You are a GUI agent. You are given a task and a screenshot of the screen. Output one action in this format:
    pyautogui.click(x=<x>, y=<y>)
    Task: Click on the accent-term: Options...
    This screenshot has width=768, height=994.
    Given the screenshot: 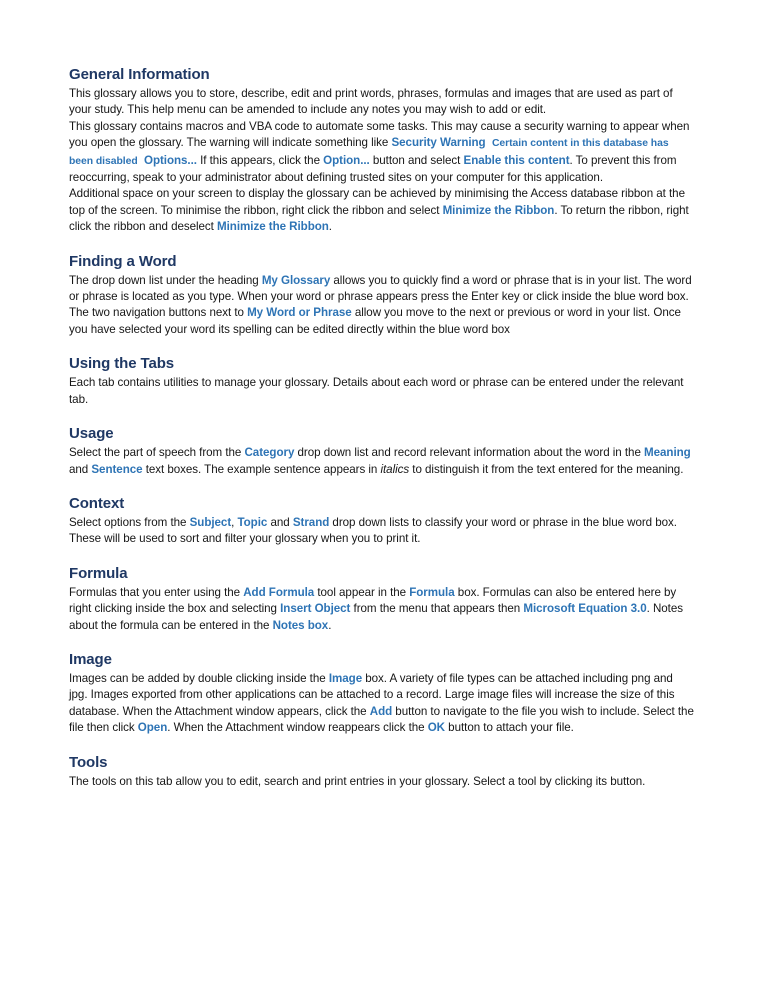 What is the action you would take?
    pyautogui.click(x=170, y=160)
    